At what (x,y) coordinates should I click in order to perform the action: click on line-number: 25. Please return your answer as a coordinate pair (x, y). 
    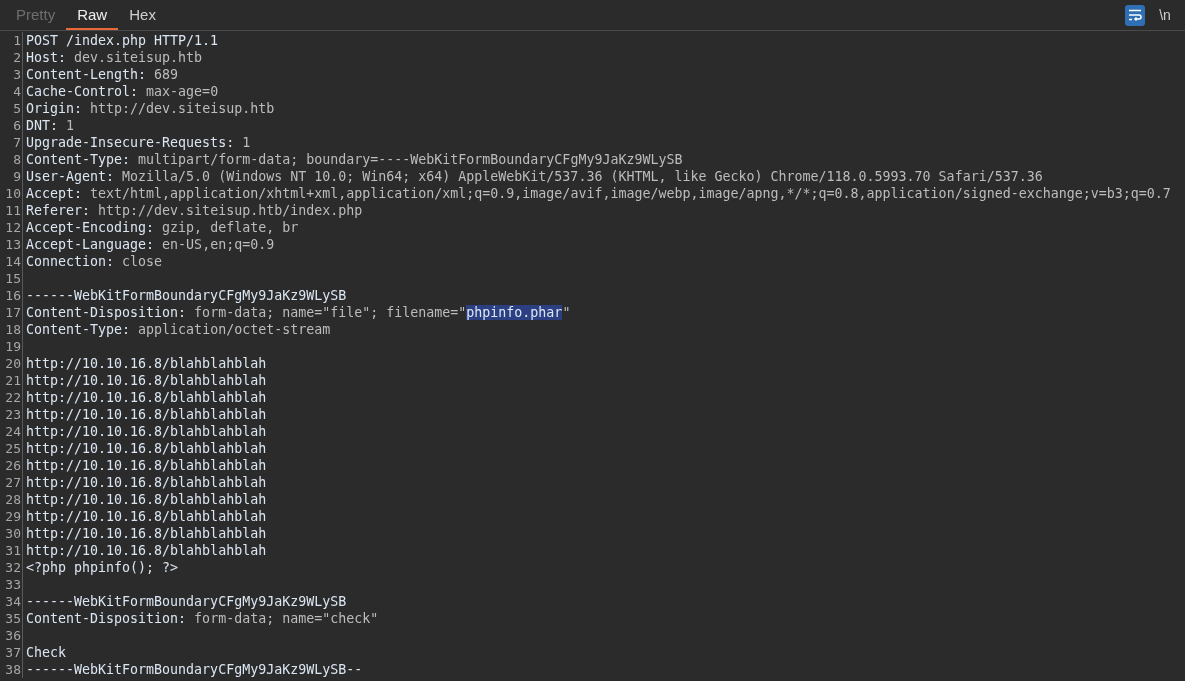
    Looking at the image, I should click on (11, 448).